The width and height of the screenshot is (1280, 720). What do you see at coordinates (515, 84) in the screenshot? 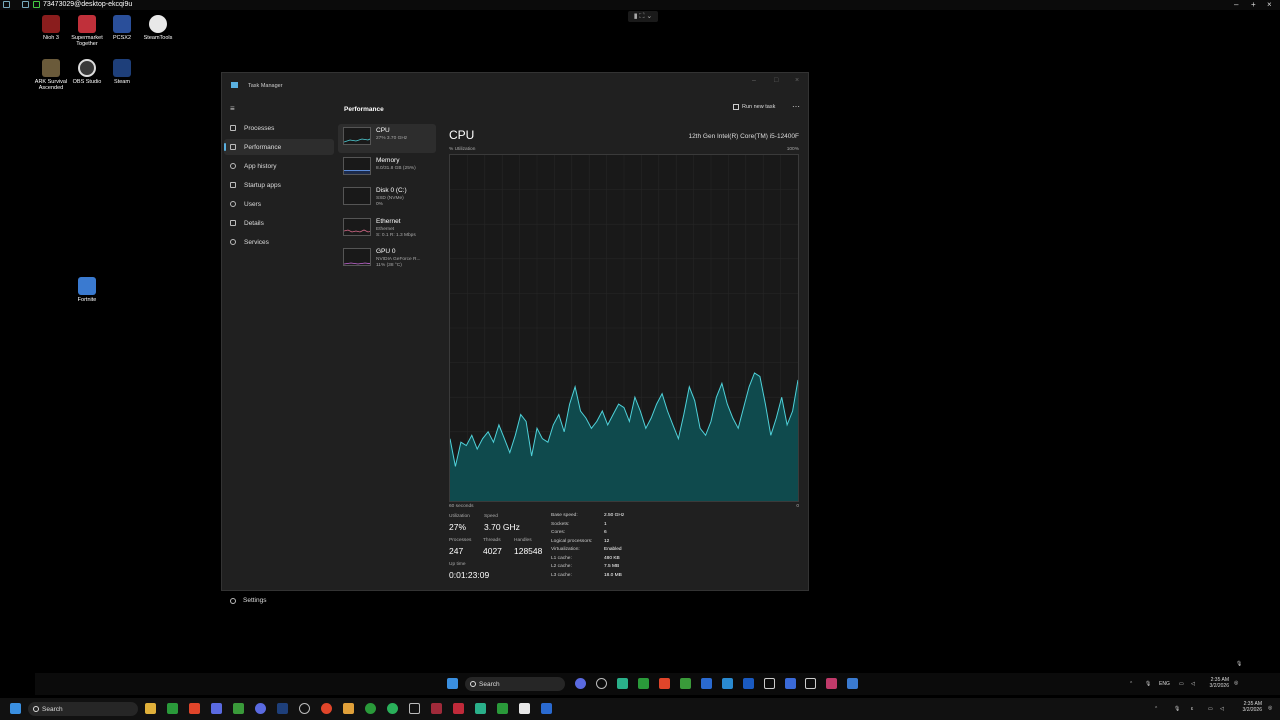
I see `title-bar: Task Manager – □ ×` at bounding box center [515, 84].